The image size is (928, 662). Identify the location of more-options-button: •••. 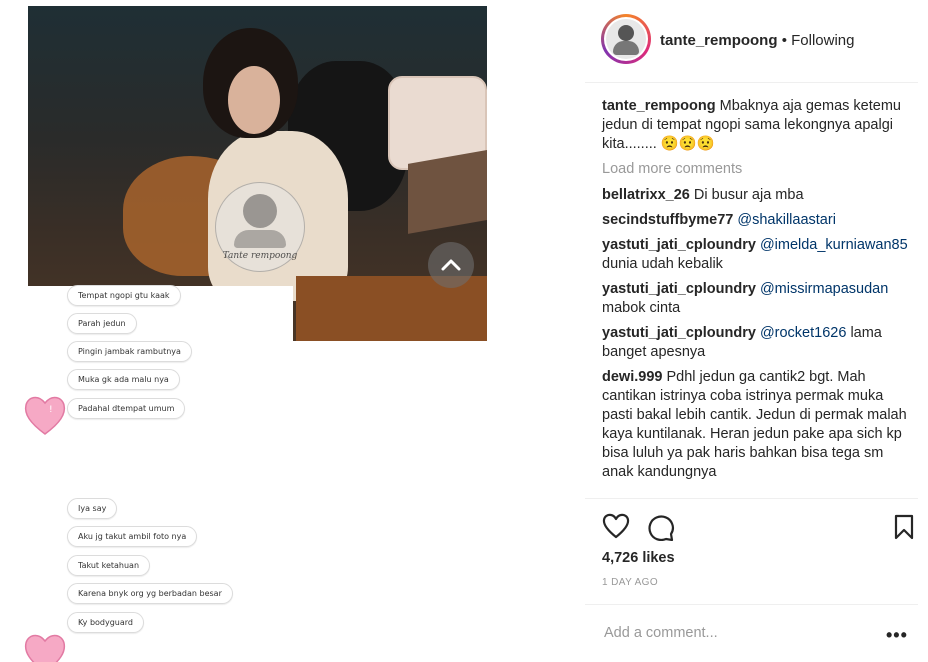
(897, 635).